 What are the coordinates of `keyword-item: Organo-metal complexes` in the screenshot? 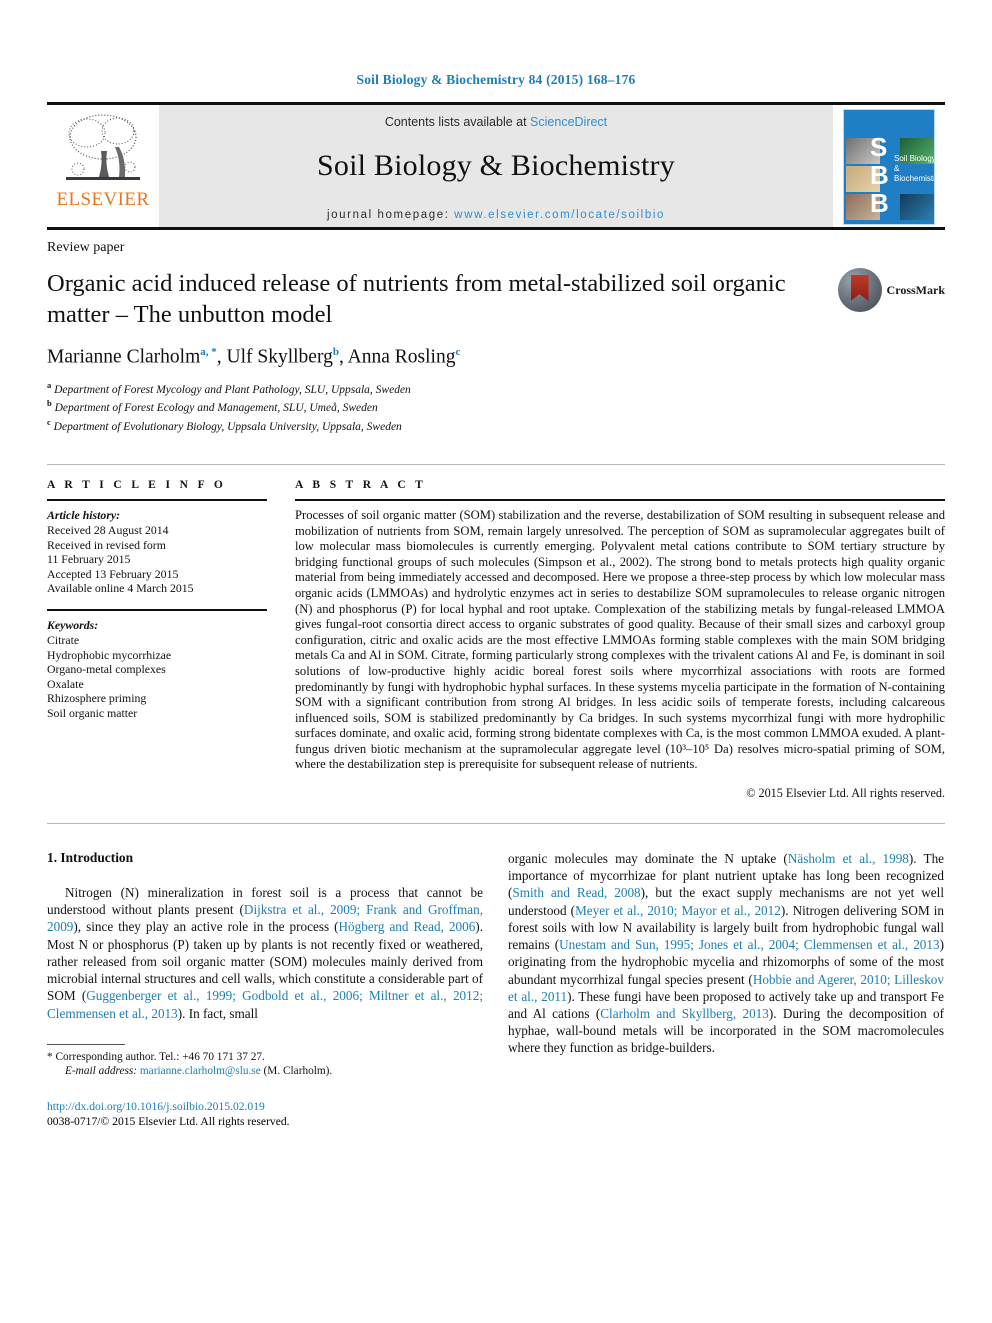 It's located at (106, 669).